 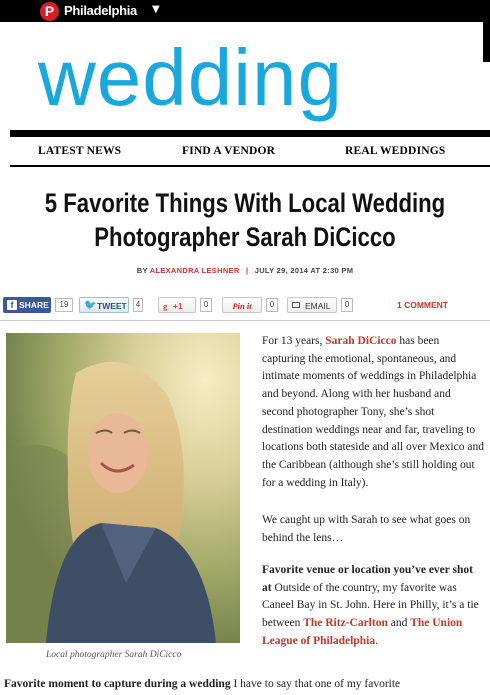 I want to click on chevron-down-icon: ▼, so click(x=156, y=9).